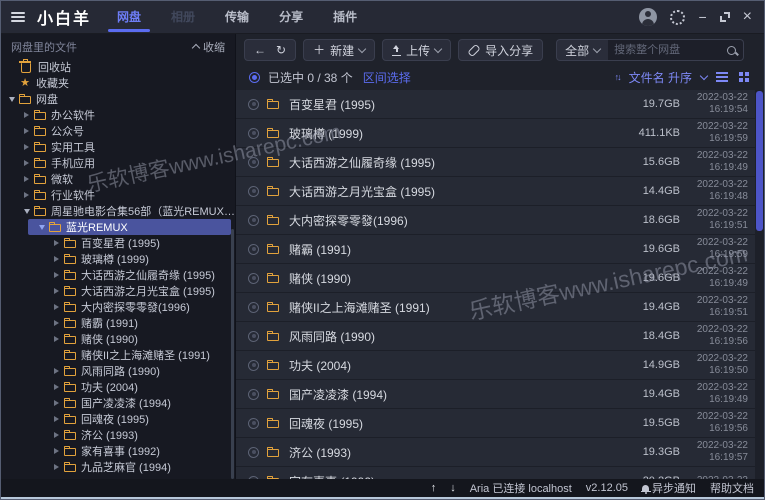 Image resolution: width=765 pixels, height=500 pixels. Describe the element at coordinates (582, 50) in the screenshot. I see `search-filter-dropdown: 全部` at that location.